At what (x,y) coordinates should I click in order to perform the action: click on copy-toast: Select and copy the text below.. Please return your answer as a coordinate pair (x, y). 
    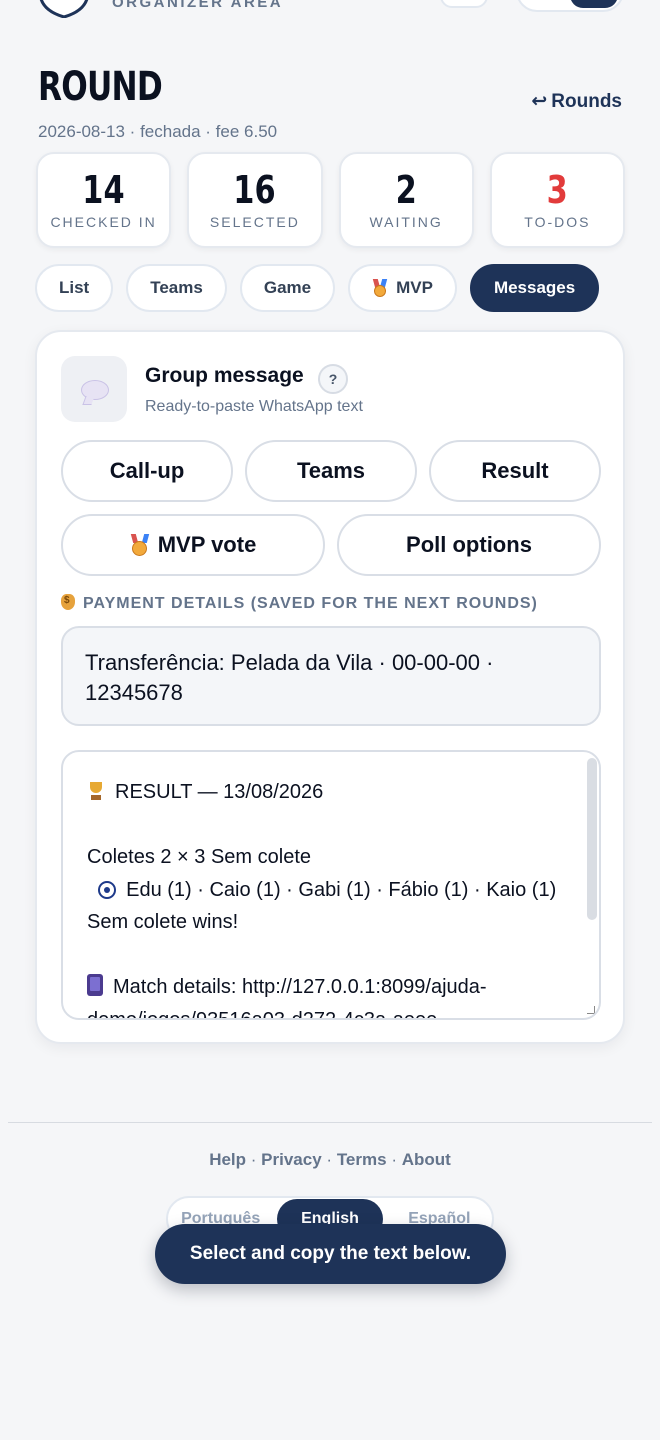
    Looking at the image, I should click on (330, 1254).